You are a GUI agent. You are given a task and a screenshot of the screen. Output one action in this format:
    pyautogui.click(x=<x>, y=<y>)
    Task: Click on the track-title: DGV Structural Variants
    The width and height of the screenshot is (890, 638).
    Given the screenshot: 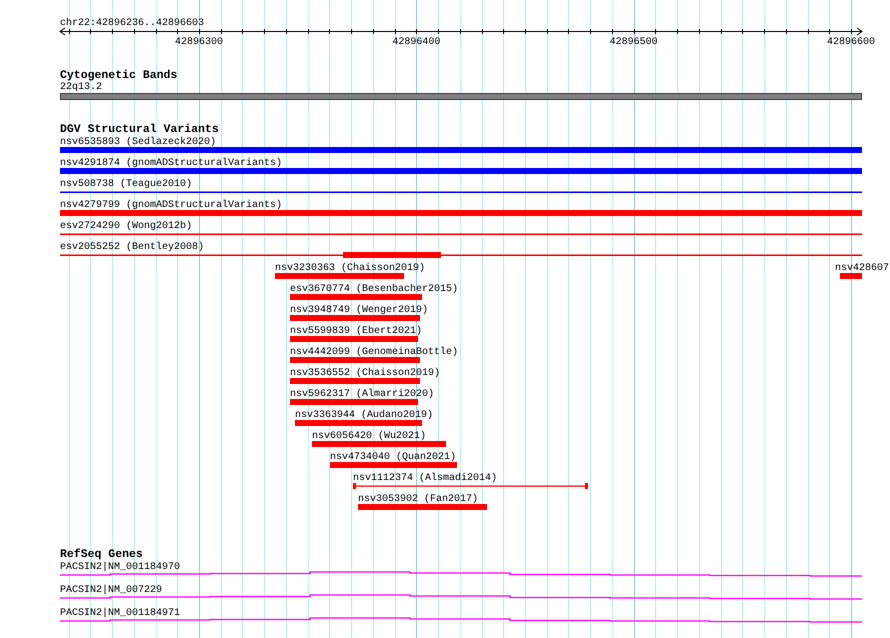 What is the action you would take?
    pyautogui.click(x=139, y=129)
    